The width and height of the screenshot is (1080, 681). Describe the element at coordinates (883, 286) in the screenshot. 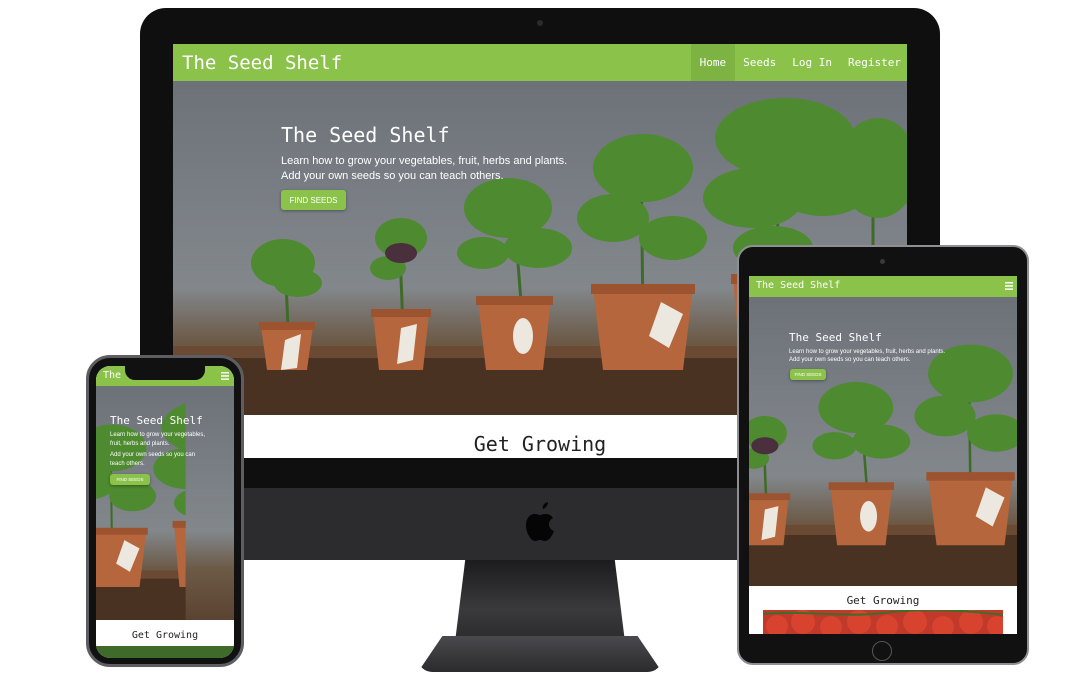

I see `navbar-tablet: The Seed Shelf` at that location.